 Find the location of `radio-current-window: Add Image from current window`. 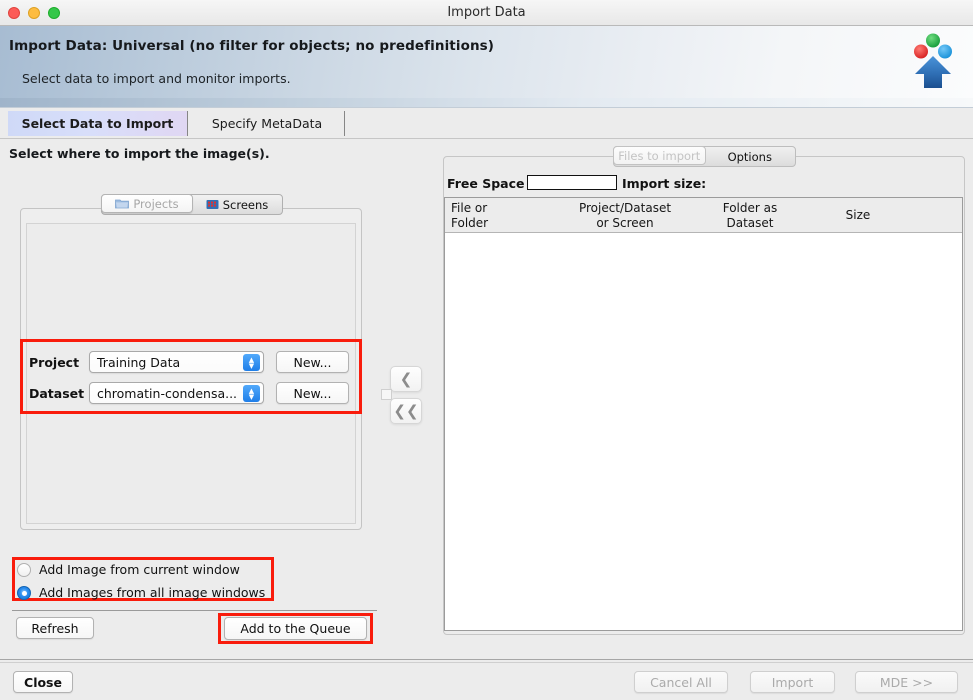

radio-current-window: Add Image from current window is located at coordinates (128, 569).